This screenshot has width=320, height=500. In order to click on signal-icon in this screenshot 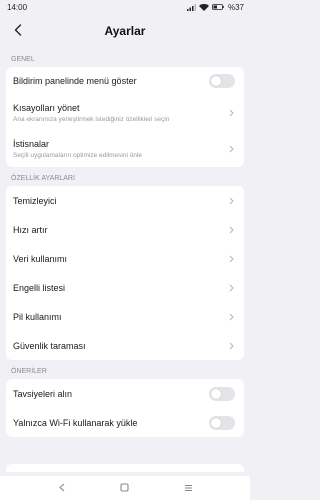, I will do `click(191, 7)`.